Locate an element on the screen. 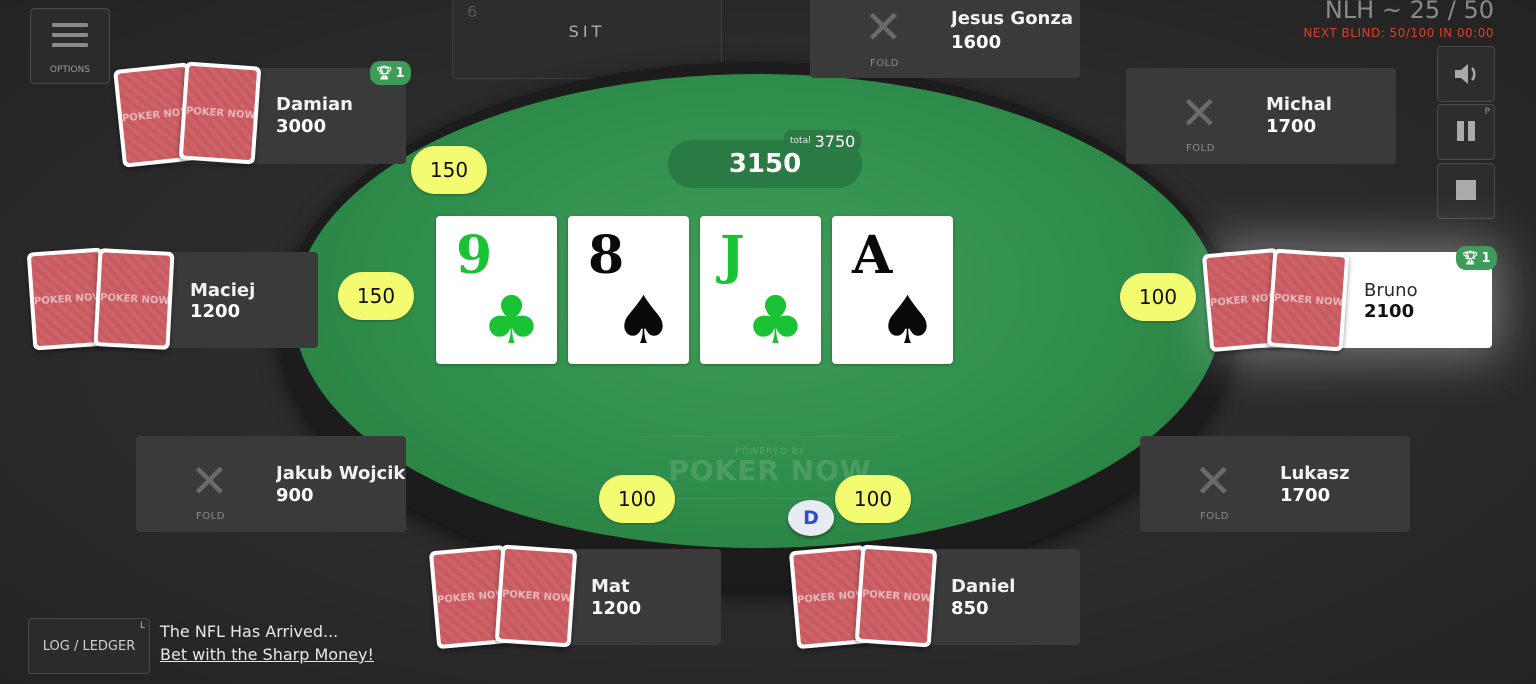 The height and width of the screenshot is (684, 1536). log-ledger-button: L LOG / LEDGER is located at coordinates (89, 646).